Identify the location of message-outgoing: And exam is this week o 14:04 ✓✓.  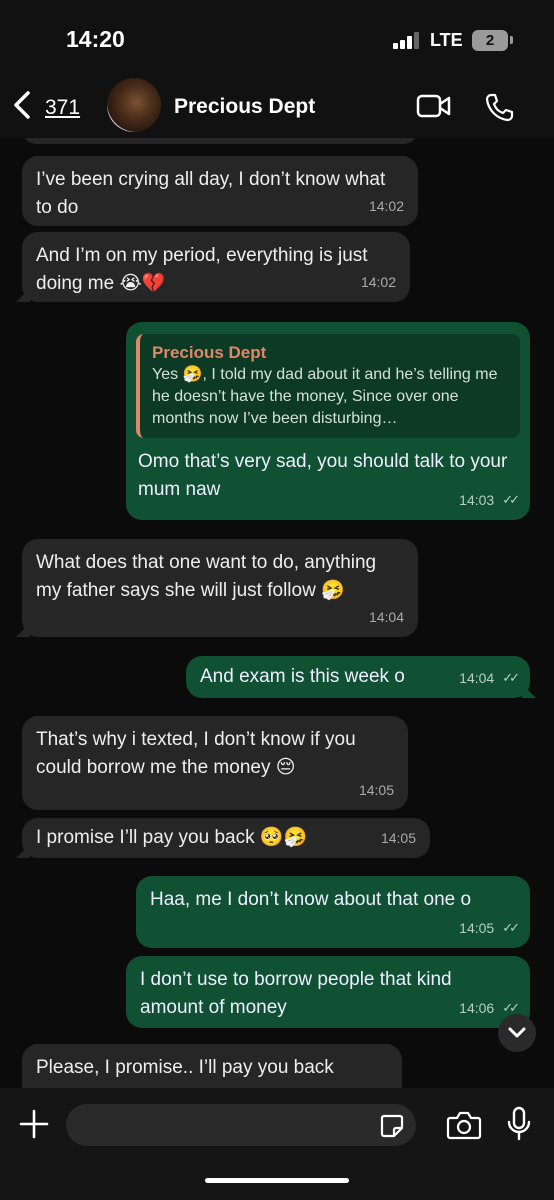
(361, 677).